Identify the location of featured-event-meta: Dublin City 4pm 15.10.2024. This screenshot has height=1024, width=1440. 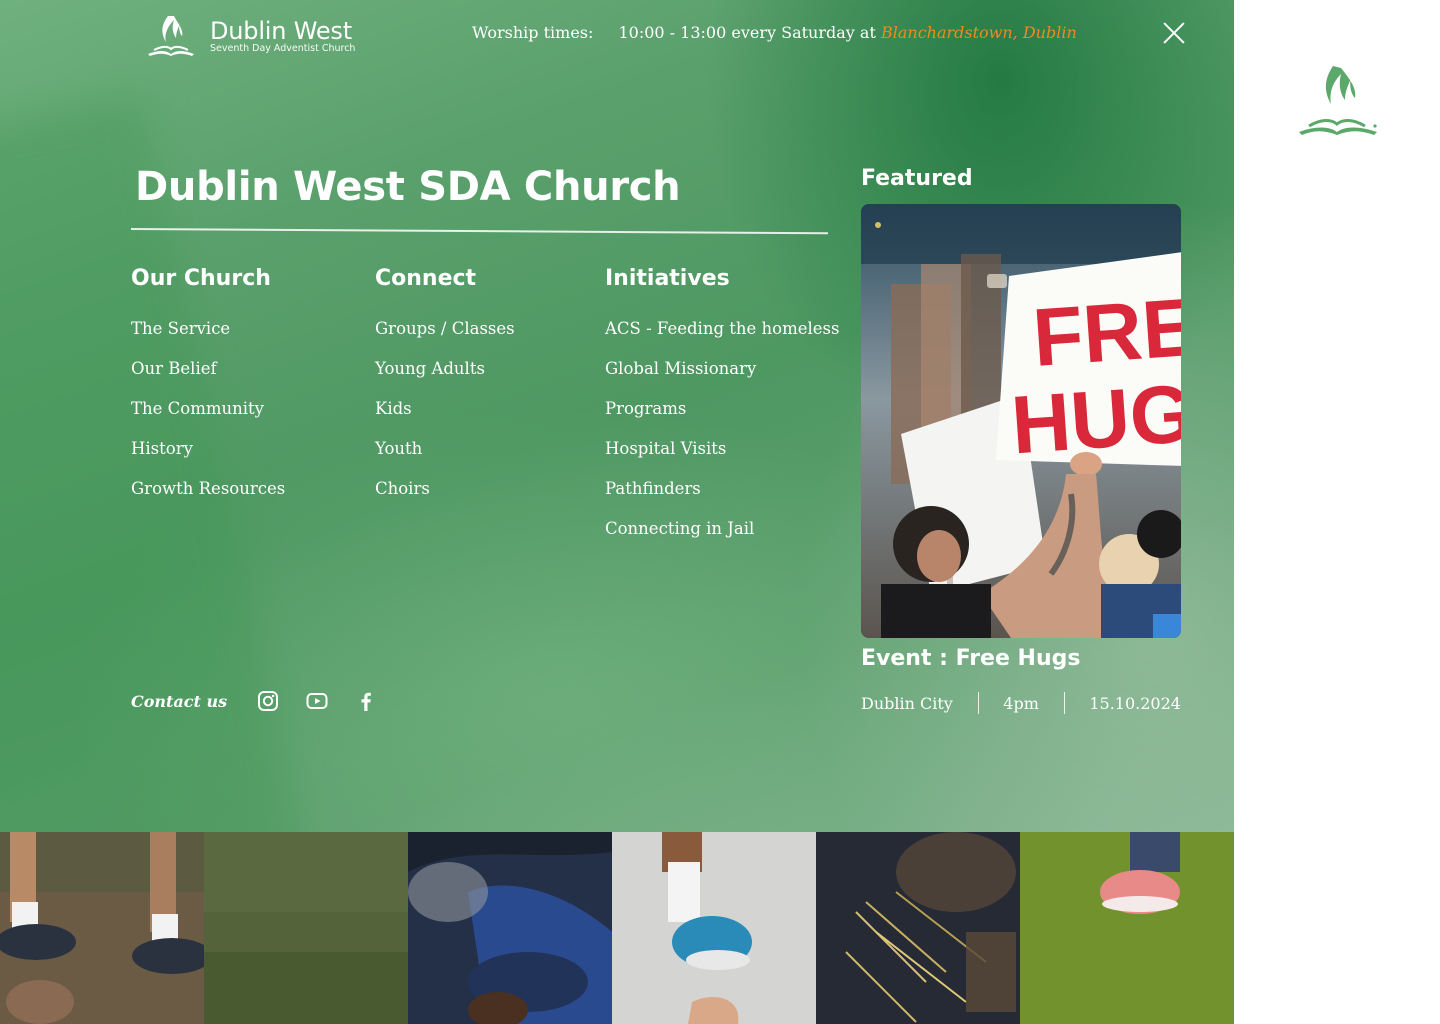
(1021, 703).